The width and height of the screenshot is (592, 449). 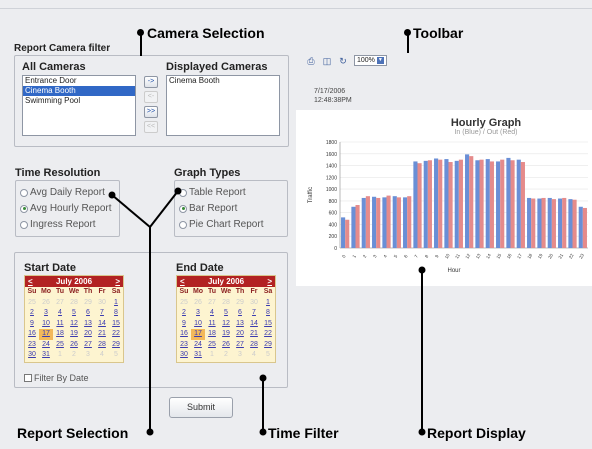 I want to click on report-display-callout: Report Display, so click(x=476, y=433).